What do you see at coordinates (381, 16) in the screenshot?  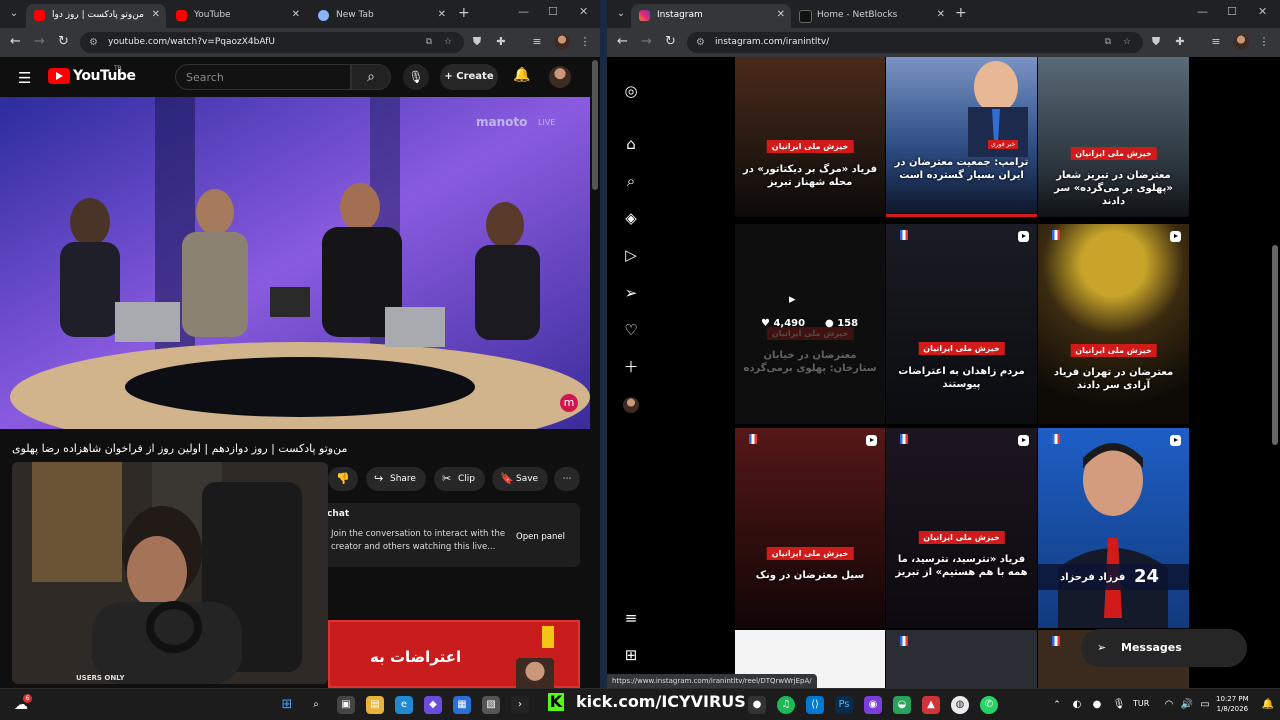 I see `tab-new-tab: New Tab ✕` at bounding box center [381, 16].